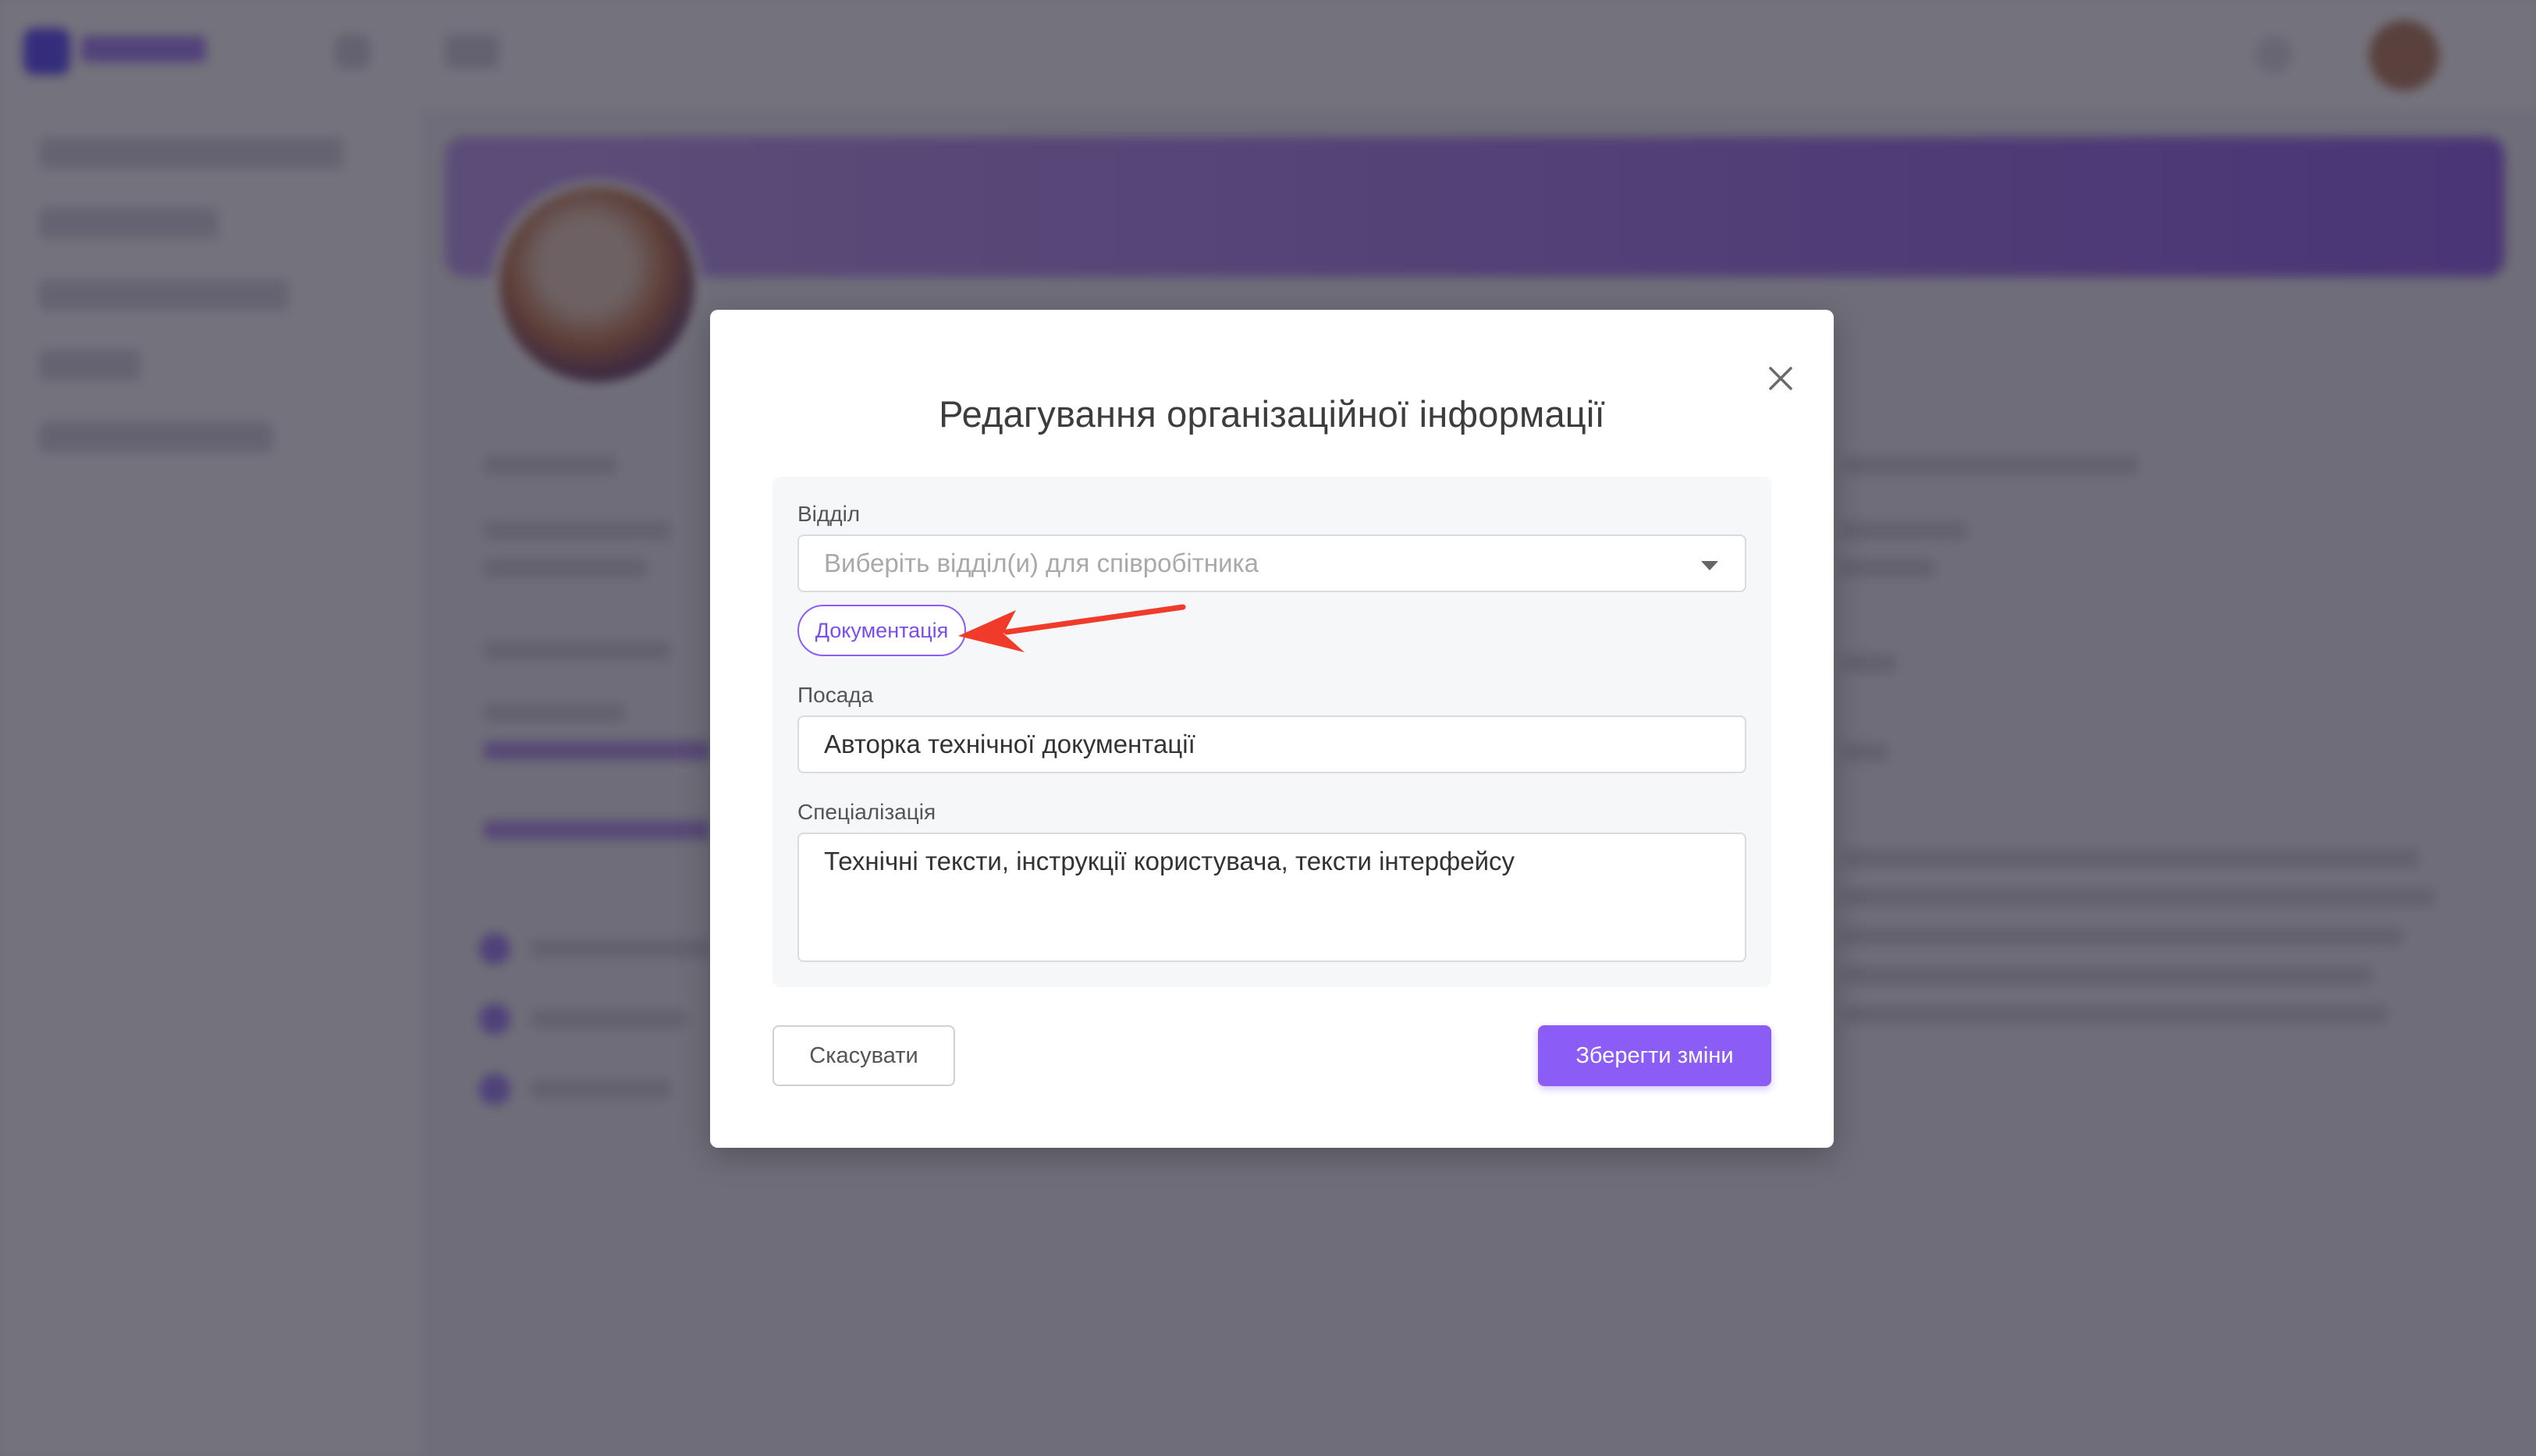 Image resolution: width=2536 pixels, height=1456 pixels. I want to click on position-label: Посада, so click(835, 695).